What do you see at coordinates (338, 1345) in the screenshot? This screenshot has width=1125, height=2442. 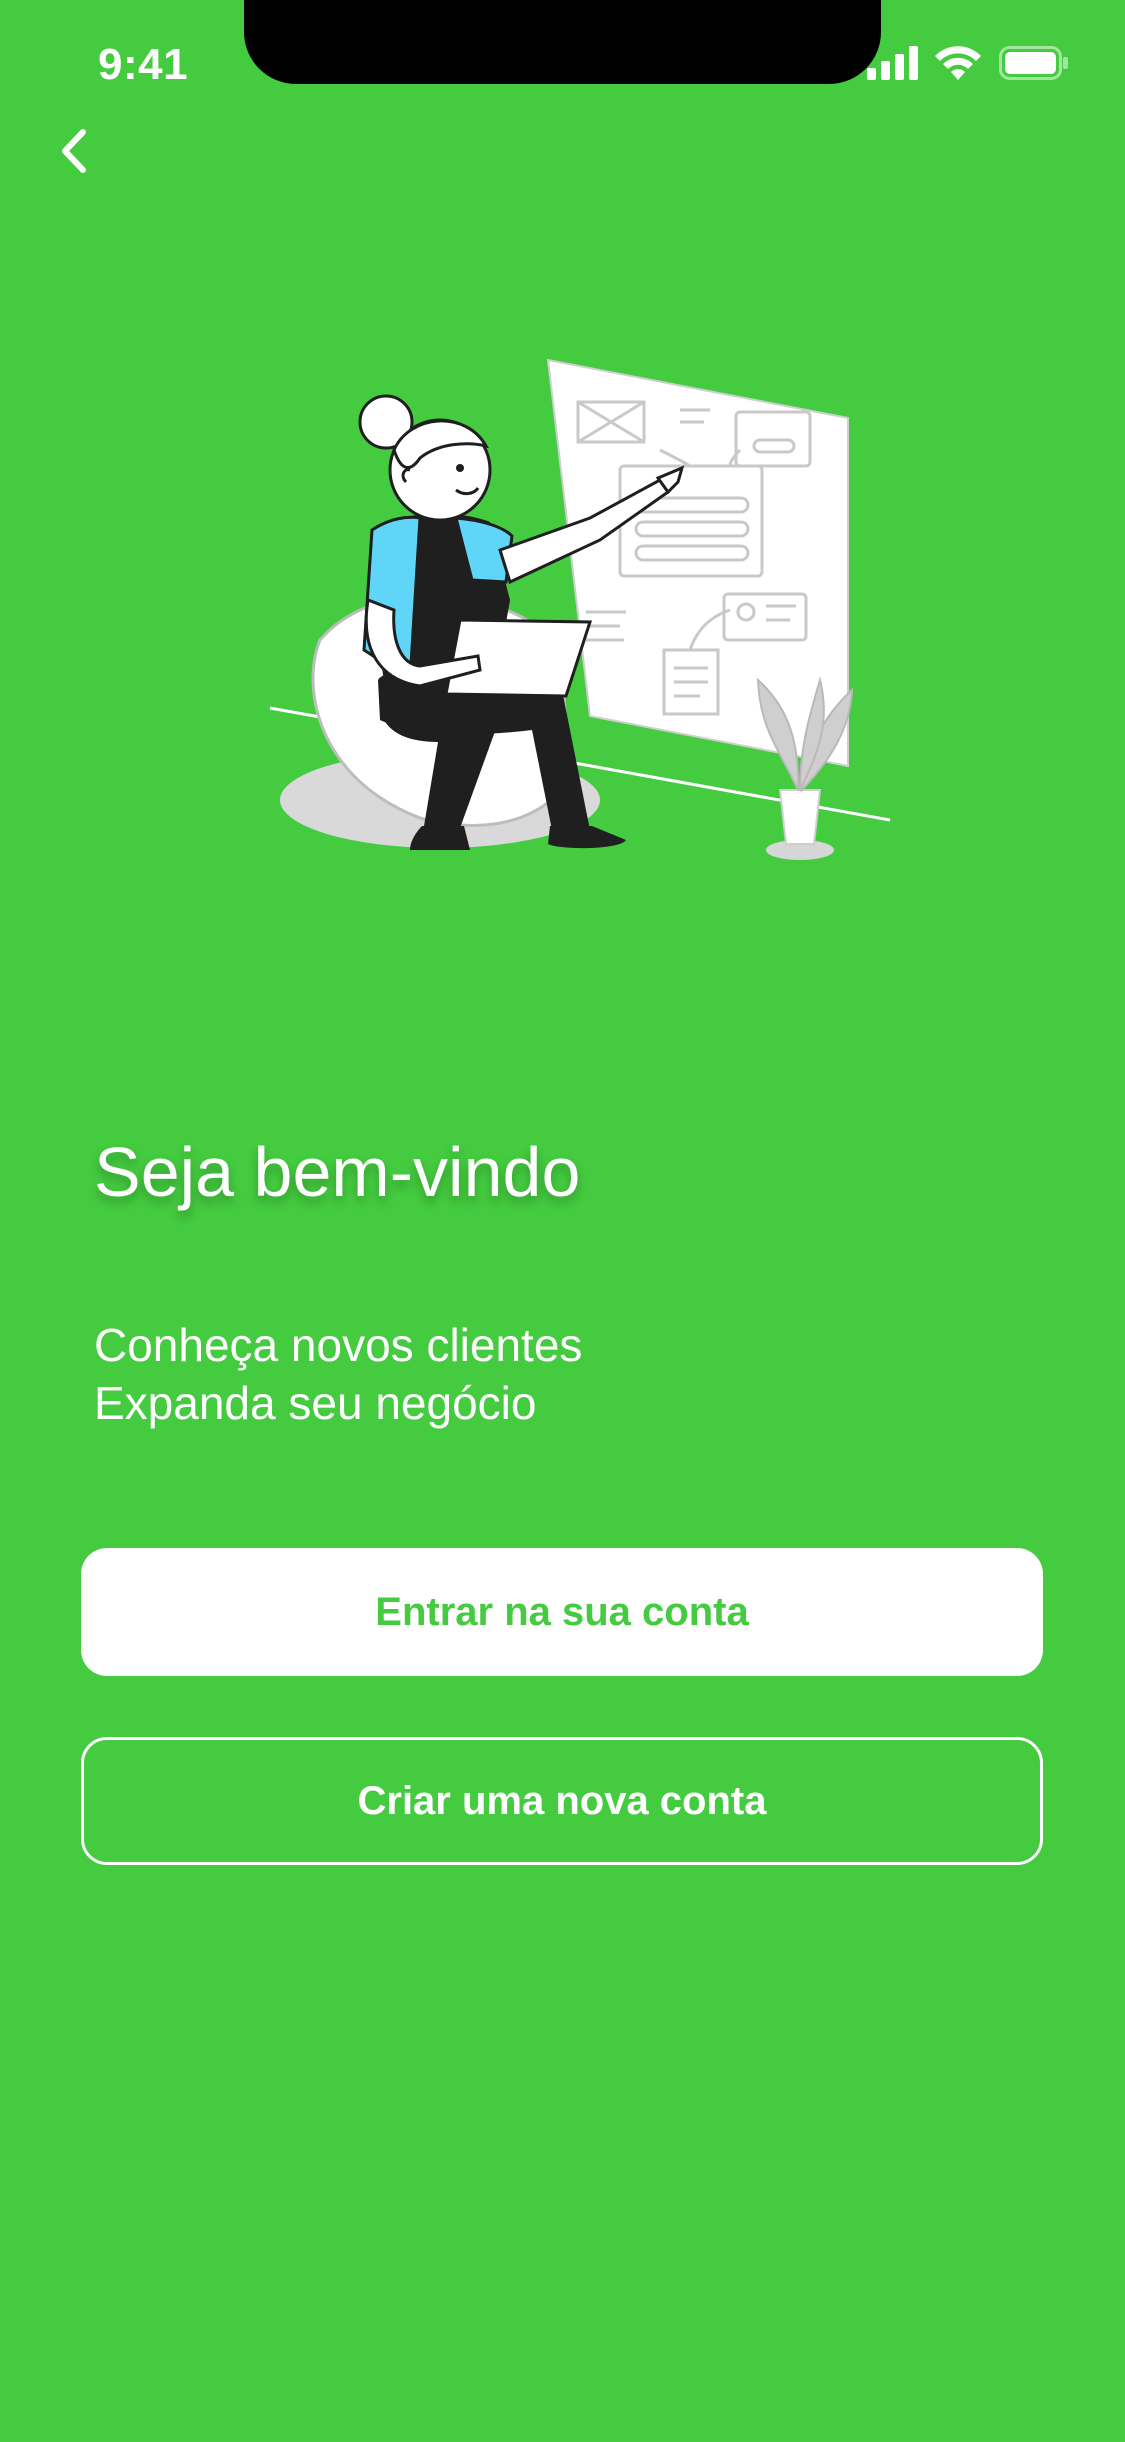 I see `subtitle-line-1: Conheça novos clientes` at bounding box center [338, 1345].